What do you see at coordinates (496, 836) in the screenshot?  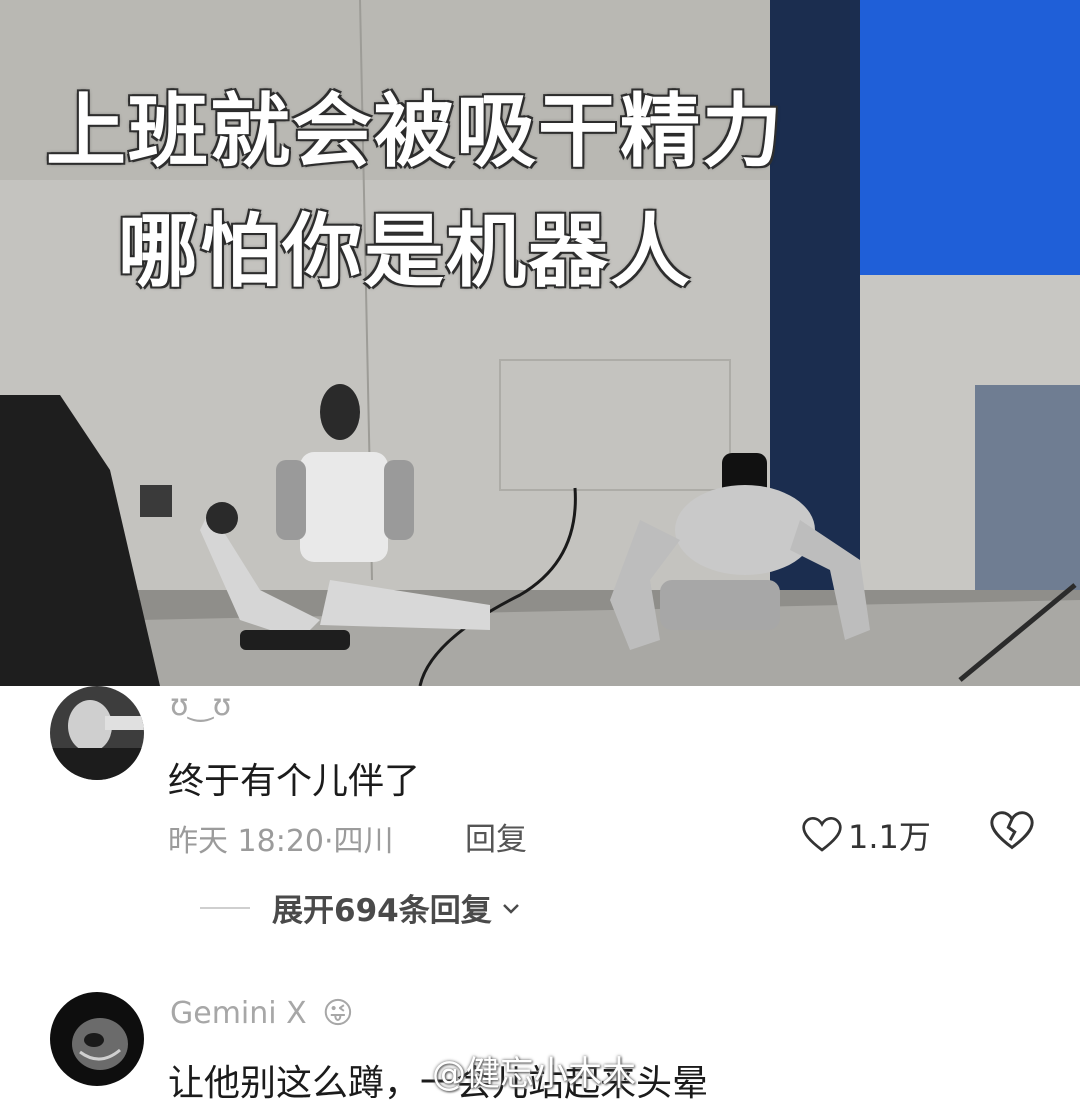 I see `reply-button: 回复` at bounding box center [496, 836].